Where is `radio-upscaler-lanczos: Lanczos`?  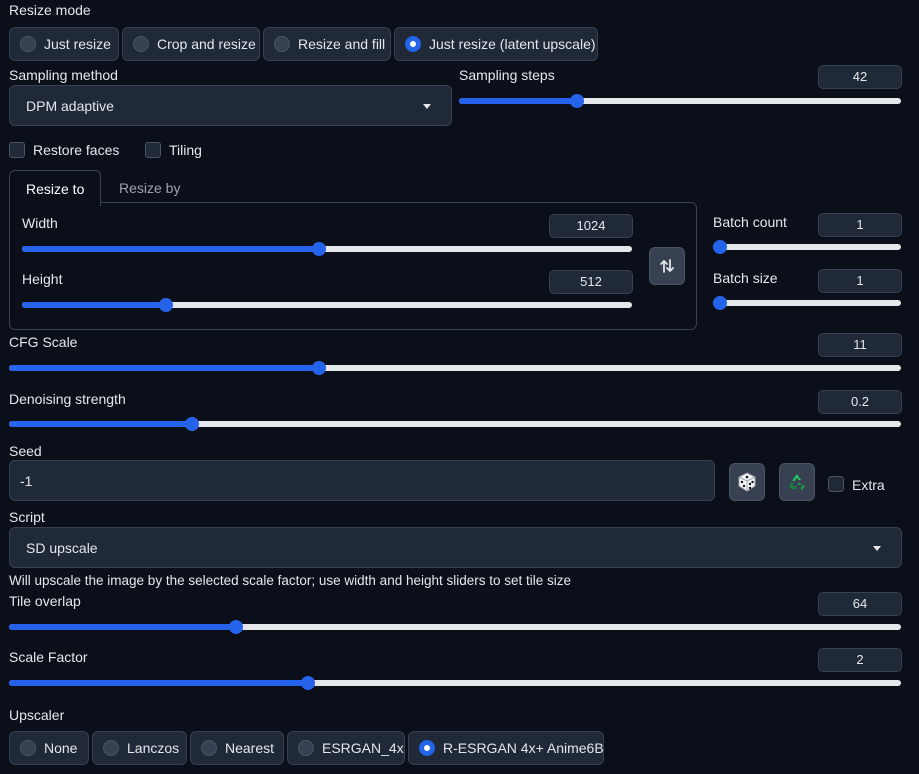
radio-upscaler-lanczos: Lanczos is located at coordinates (139, 748).